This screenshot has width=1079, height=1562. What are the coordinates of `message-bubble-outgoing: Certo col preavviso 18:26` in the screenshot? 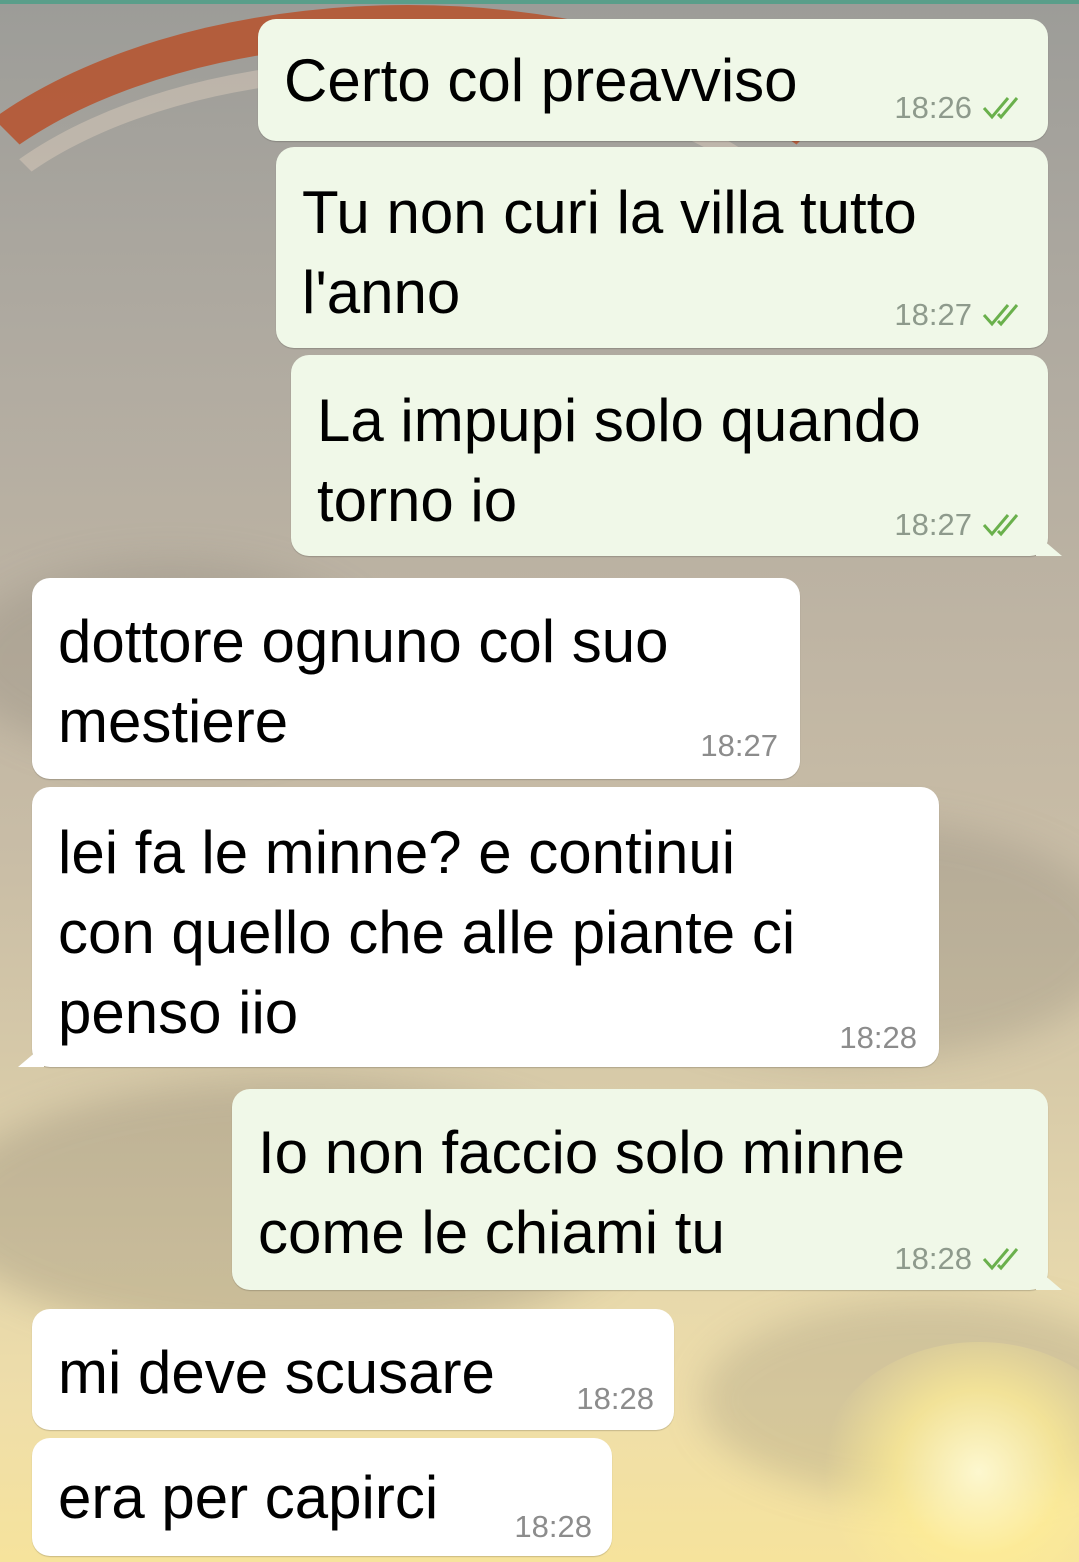 It's located at (653, 80).